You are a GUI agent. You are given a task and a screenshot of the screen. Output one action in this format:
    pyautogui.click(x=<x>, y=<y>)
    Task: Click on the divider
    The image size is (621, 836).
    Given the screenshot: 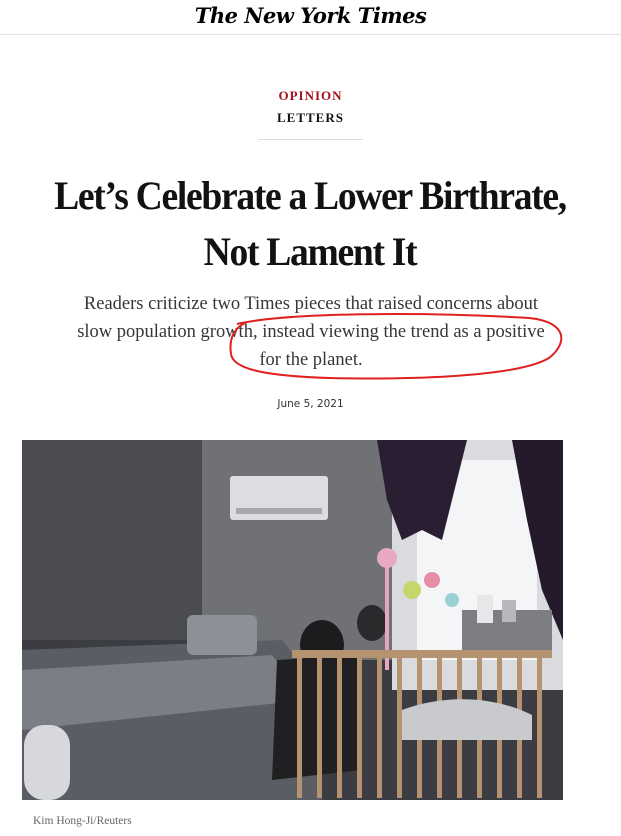 What is the action you would take?
    pyautogui.click(x=310, y=139)
    